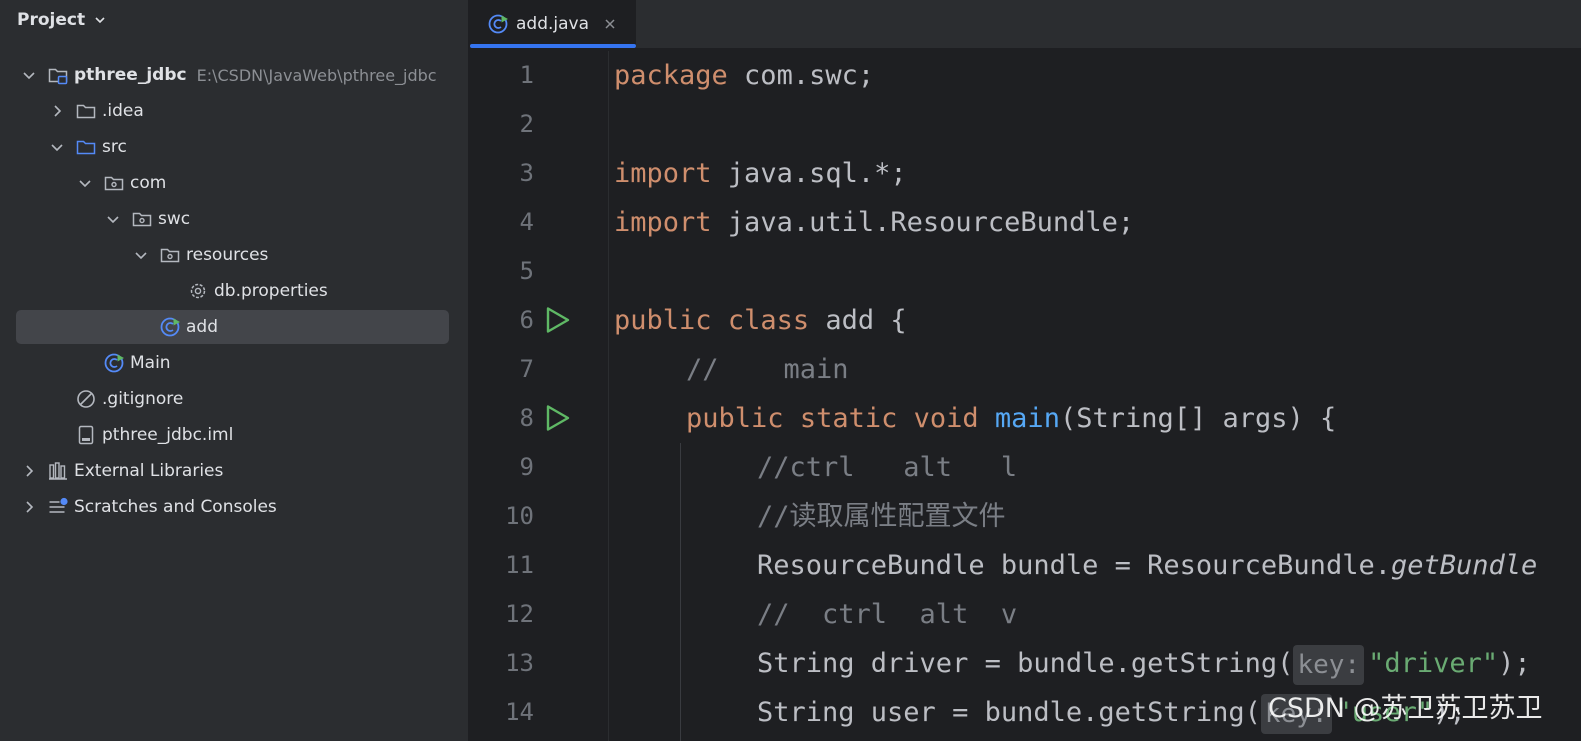  What do you see at coordinates (519, 663) in the screenshot?
I see `line-number: 13` at bounding box center [519, 663].